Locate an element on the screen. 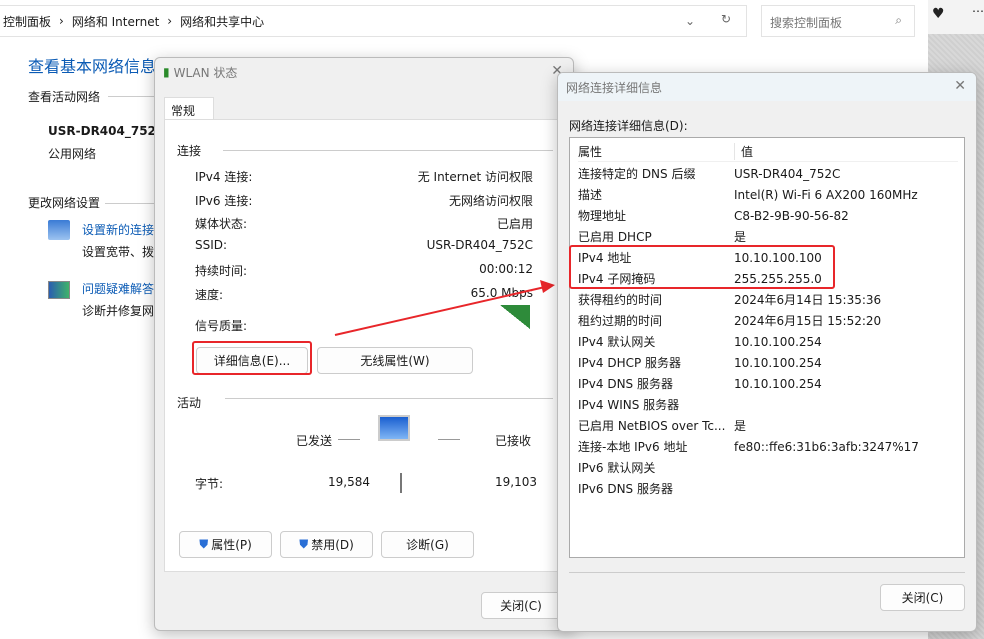 The image size is (984, 639). detail-row: IPv6 DNS 服务器 is located at coordinates (656, 488).